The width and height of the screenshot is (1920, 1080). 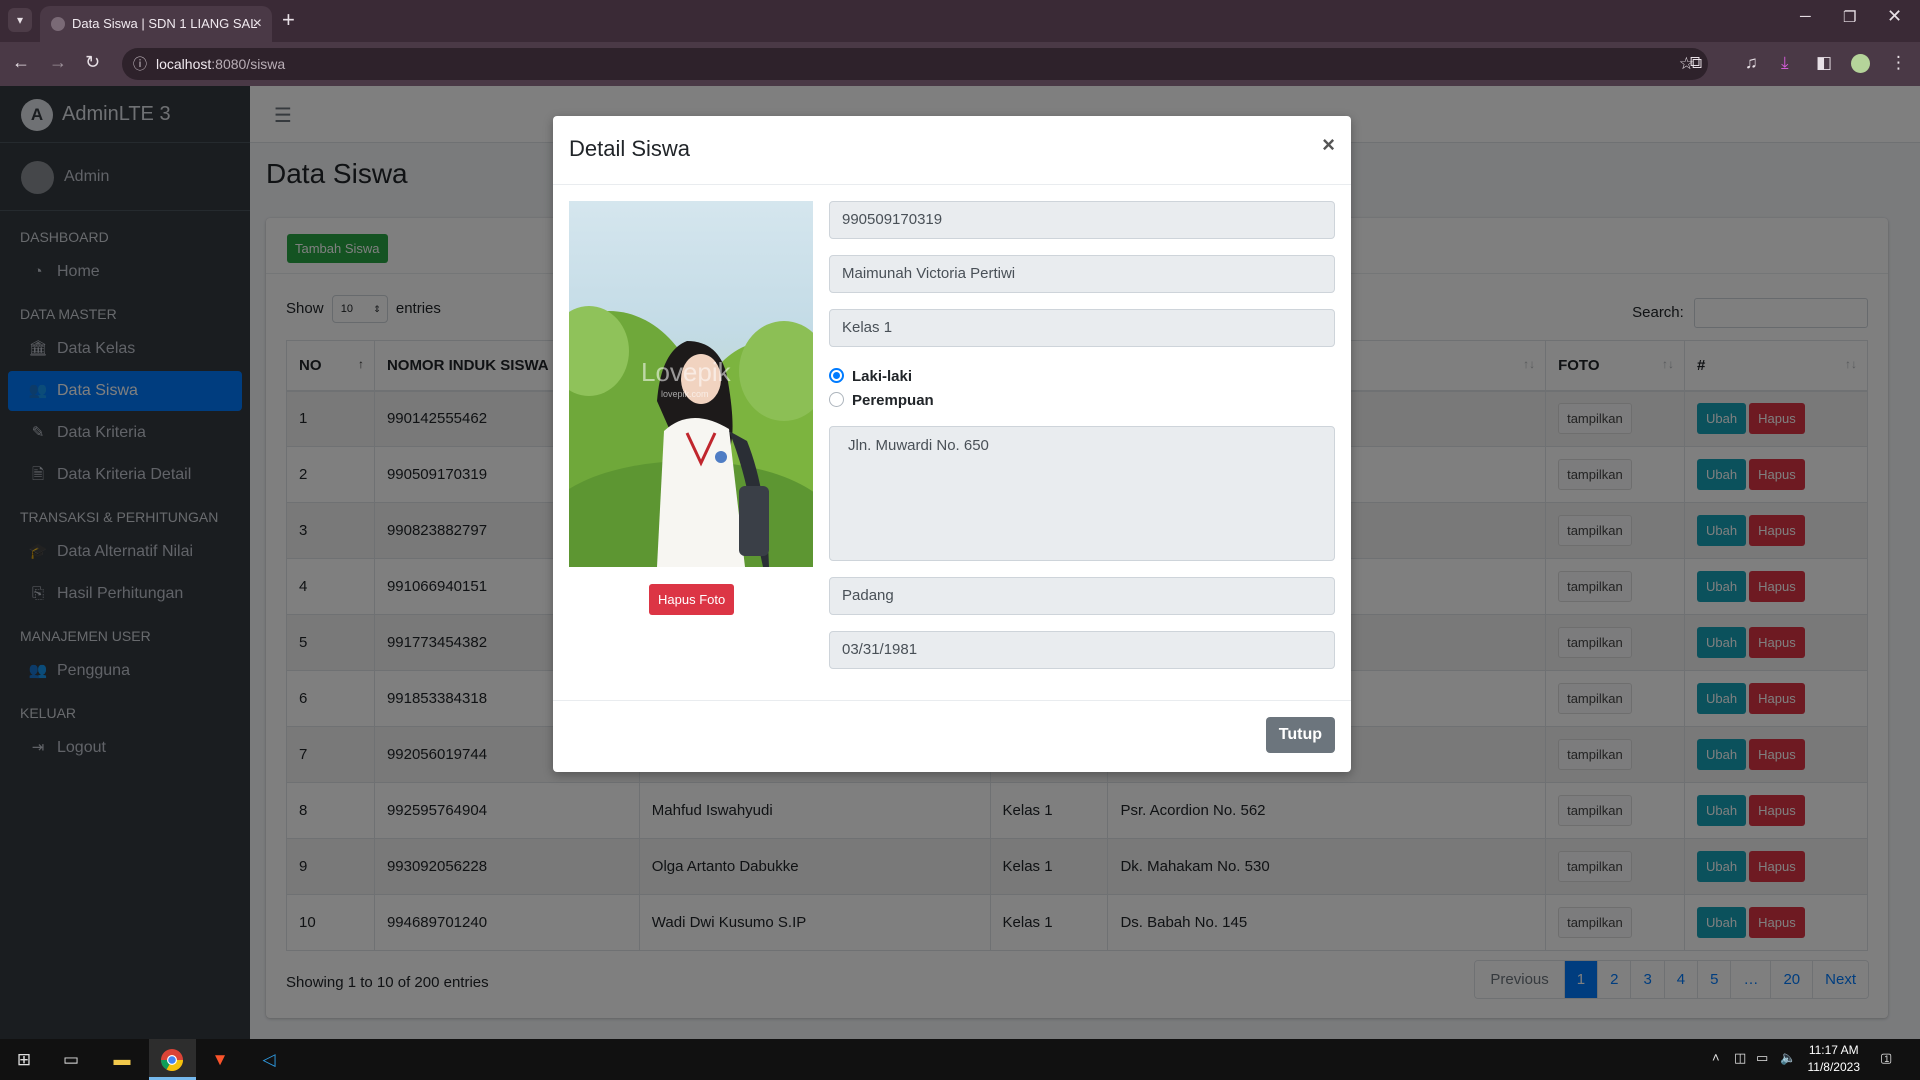 What do you see at coordinates (20, 20) in the screenshot?
I see `tab-list-icon: ▾` at bounding box center [20, 20].